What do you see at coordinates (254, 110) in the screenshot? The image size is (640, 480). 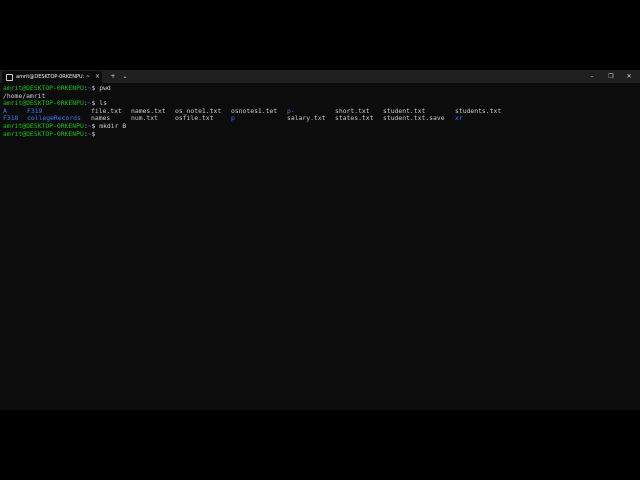 I see `ls-entry: osnotes1.tet` at bounding box center [254, 110].